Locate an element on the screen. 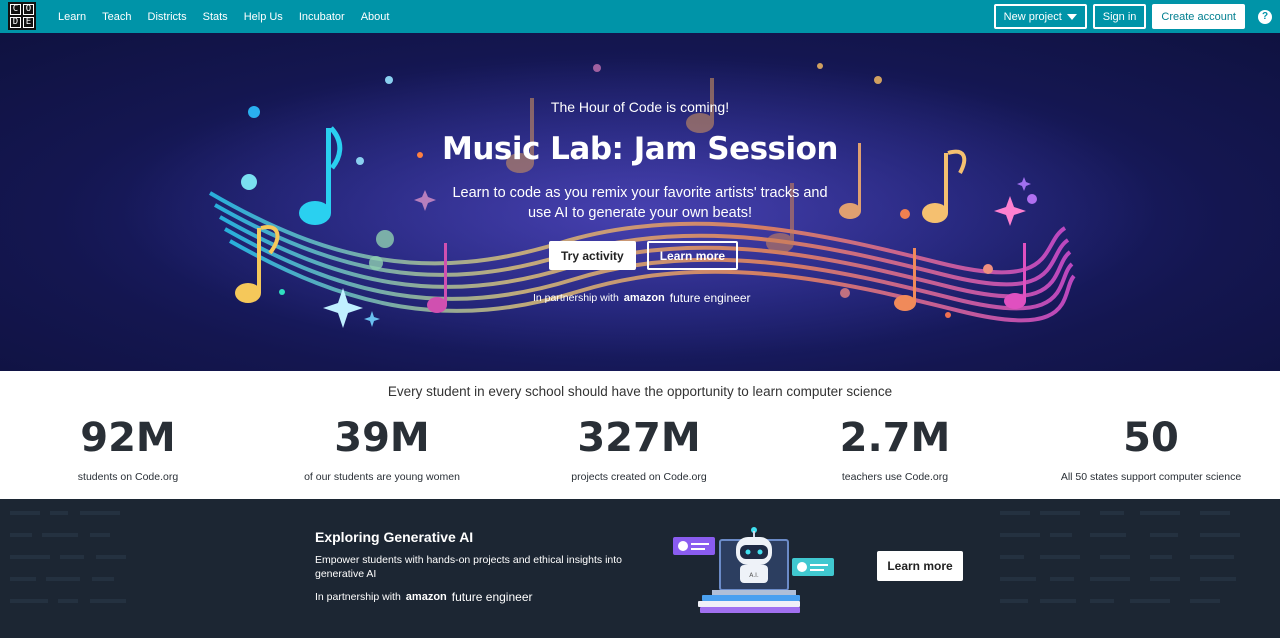 The image size is (1280, 638). logo-letter-e: E is located at coordinates (28, 22).